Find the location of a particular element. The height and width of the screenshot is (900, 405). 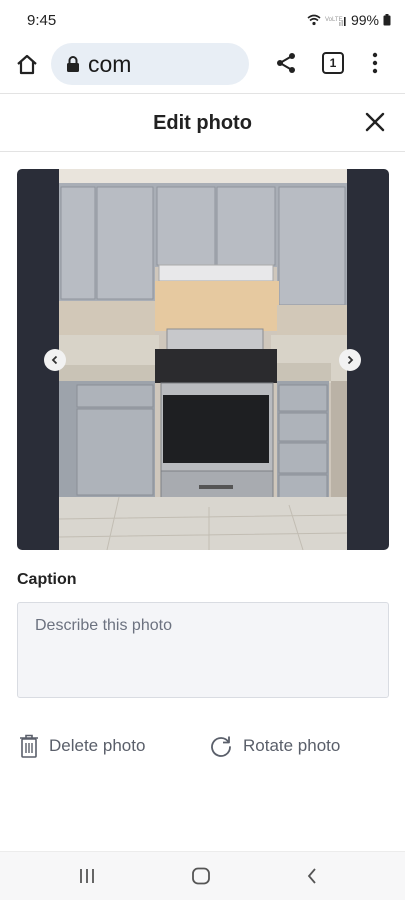

tab-count: 1 is located at coordinates (333, 63).